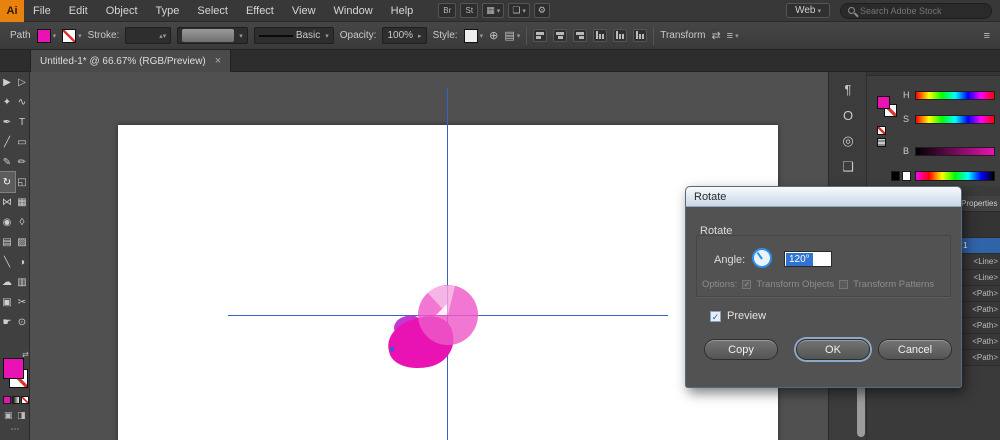  I want to click on white-swatch, so click(906, 176).